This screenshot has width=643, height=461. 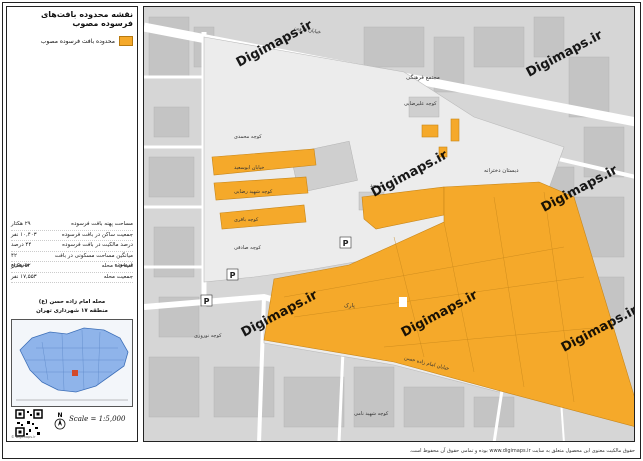 What do you see at coordinates (349, 305) in the screenshot?
I see `svg-text: پارک` at bounding box center [349, 305].